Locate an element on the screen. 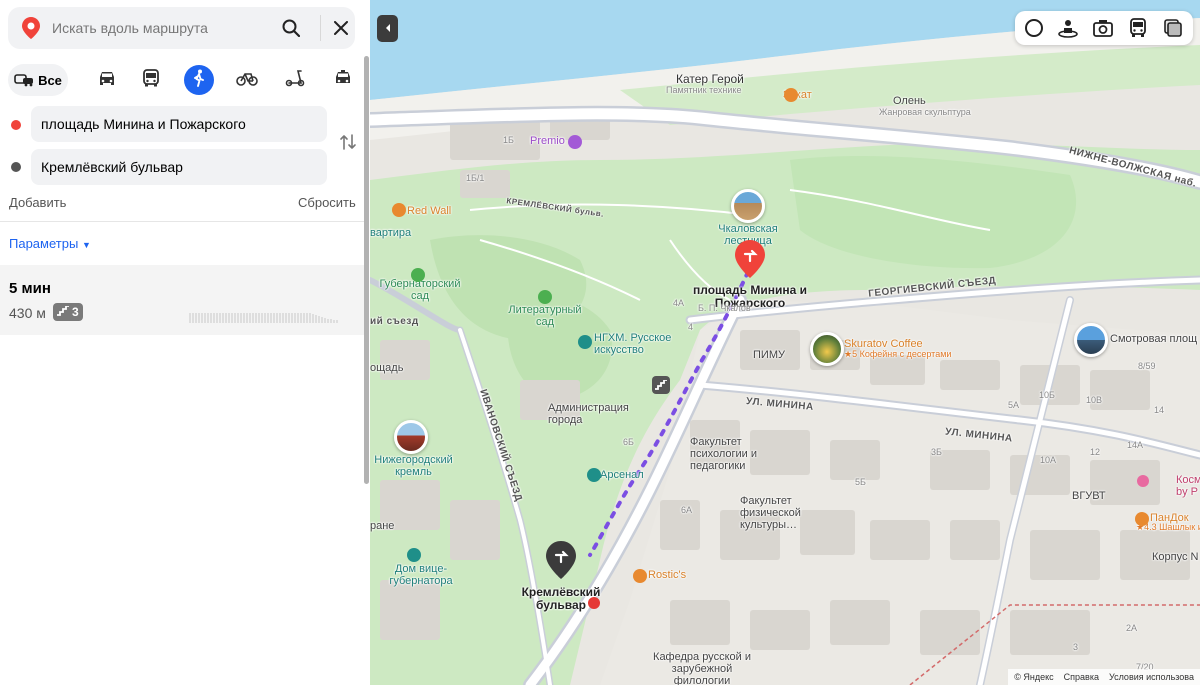 The image size is (1200, 685). label-arsenal: Арсенал is located at coordinates (622, 475).